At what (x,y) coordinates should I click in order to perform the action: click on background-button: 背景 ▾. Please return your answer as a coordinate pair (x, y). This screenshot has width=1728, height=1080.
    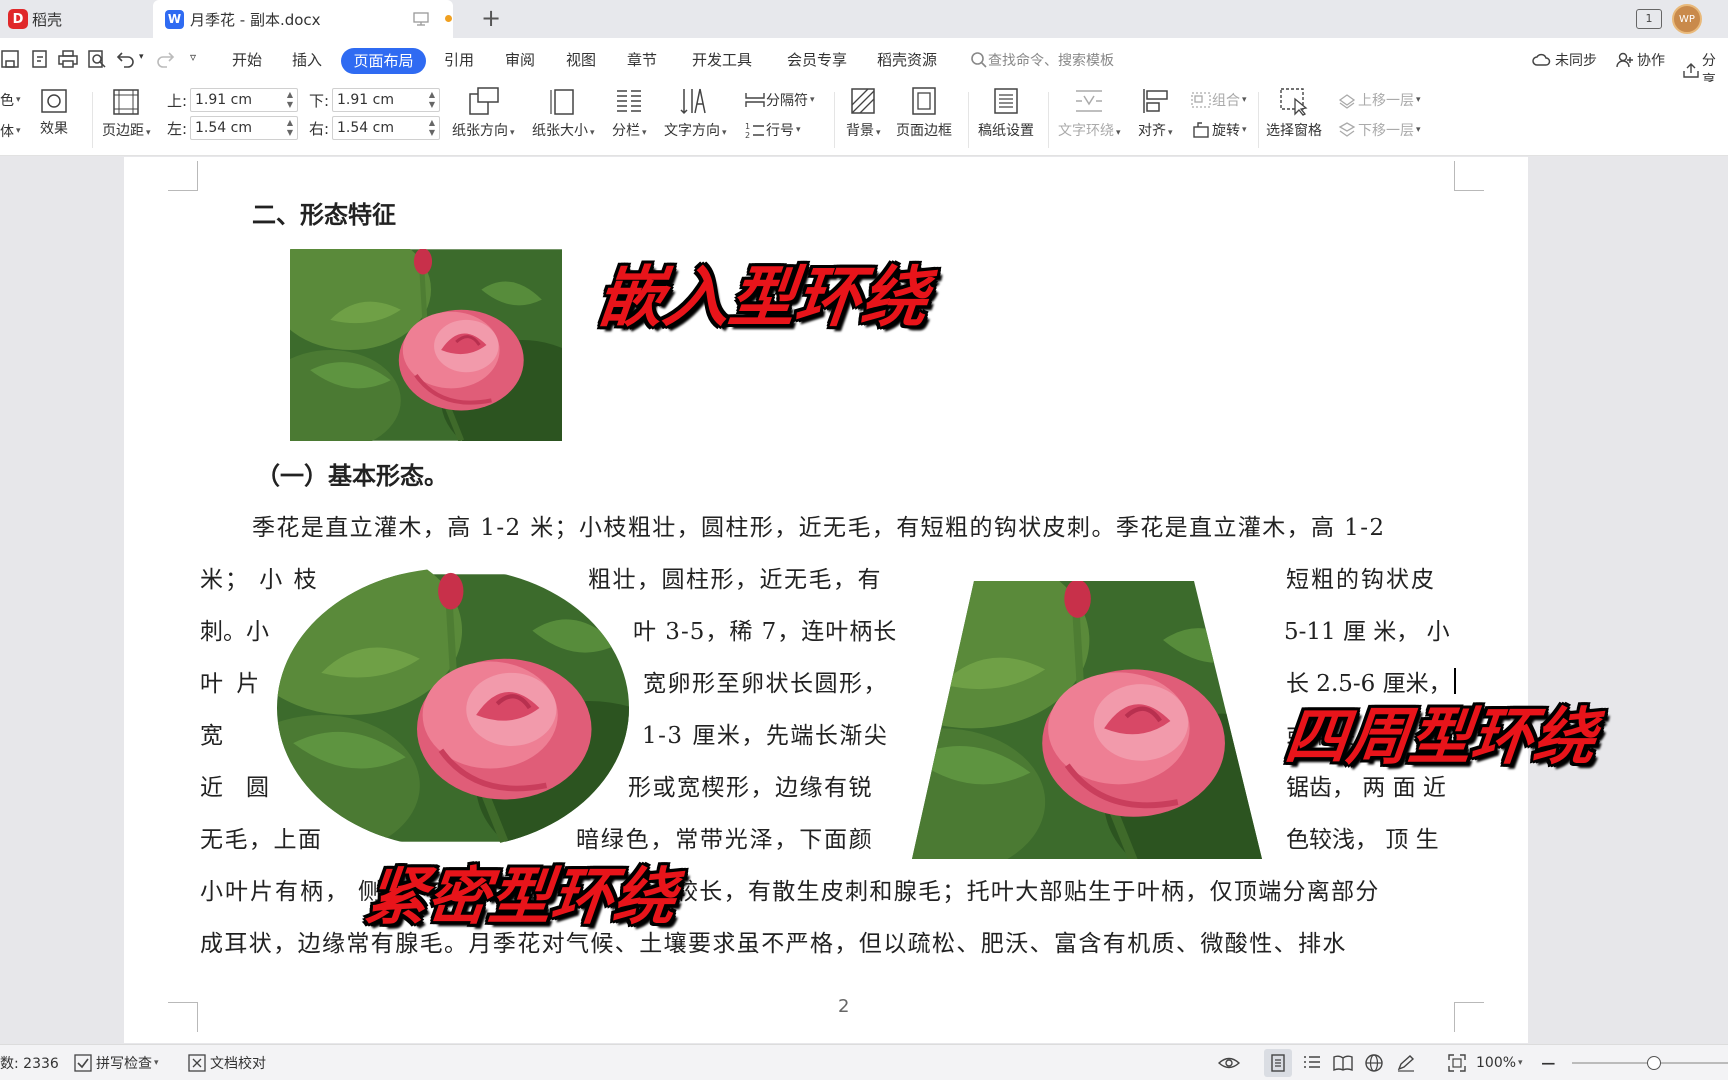
    Looking at the image, I should click on (863, 113).